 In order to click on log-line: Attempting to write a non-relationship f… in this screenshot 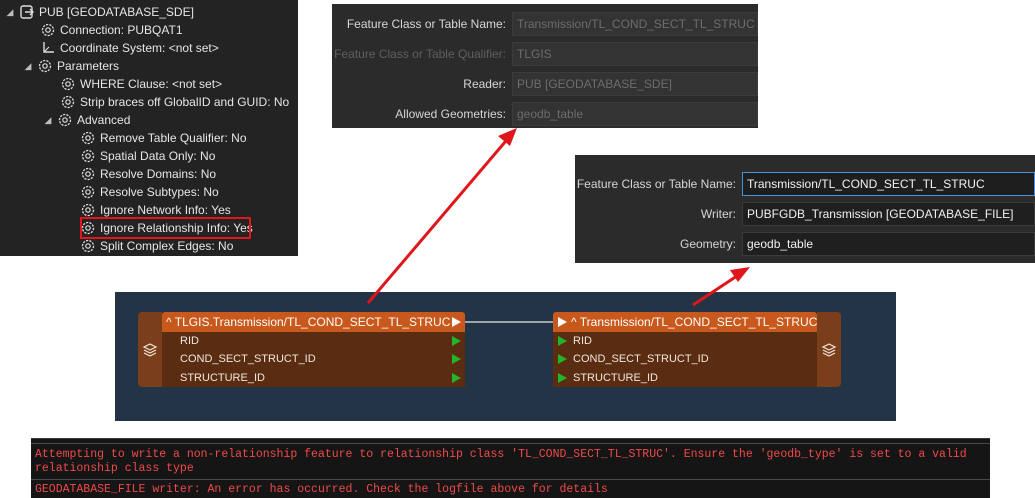, I will do `click(501, 454)`.